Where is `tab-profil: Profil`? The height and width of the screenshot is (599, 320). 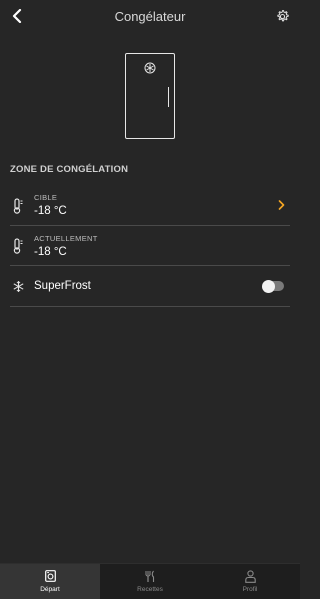
tab-profil: Profil is located at coordinates (250, 581).